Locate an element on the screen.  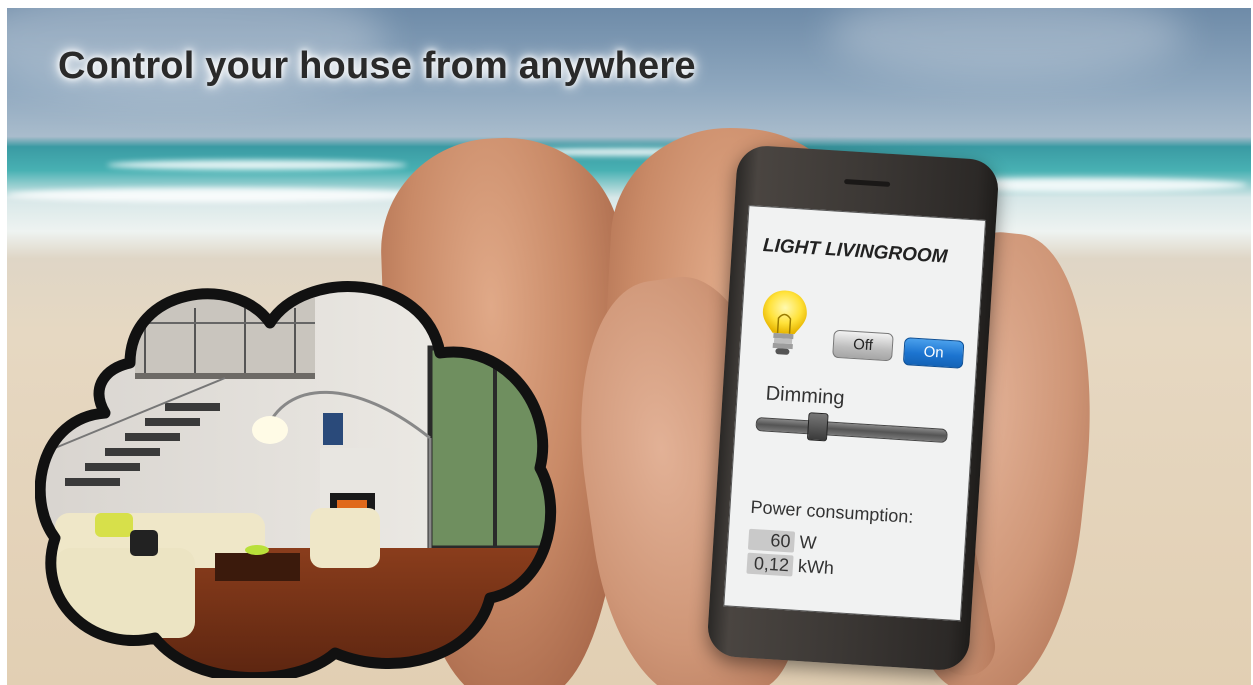
energy-unit: kWh is located at coordinates (816, 567).